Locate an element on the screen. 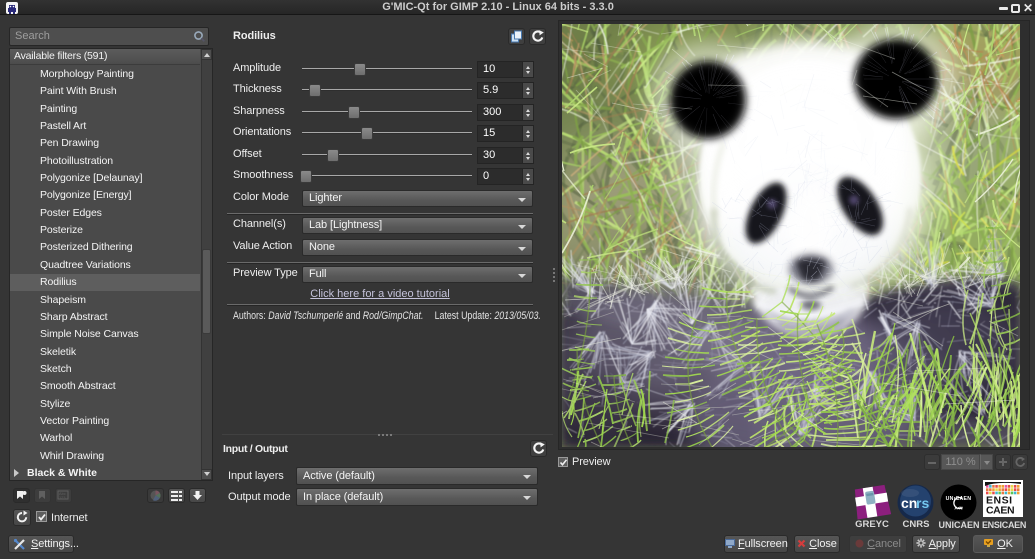 Image resolution: width=1035 pixels, height=559 pixels. svg-text: rs is located at coordinates (922, 503).